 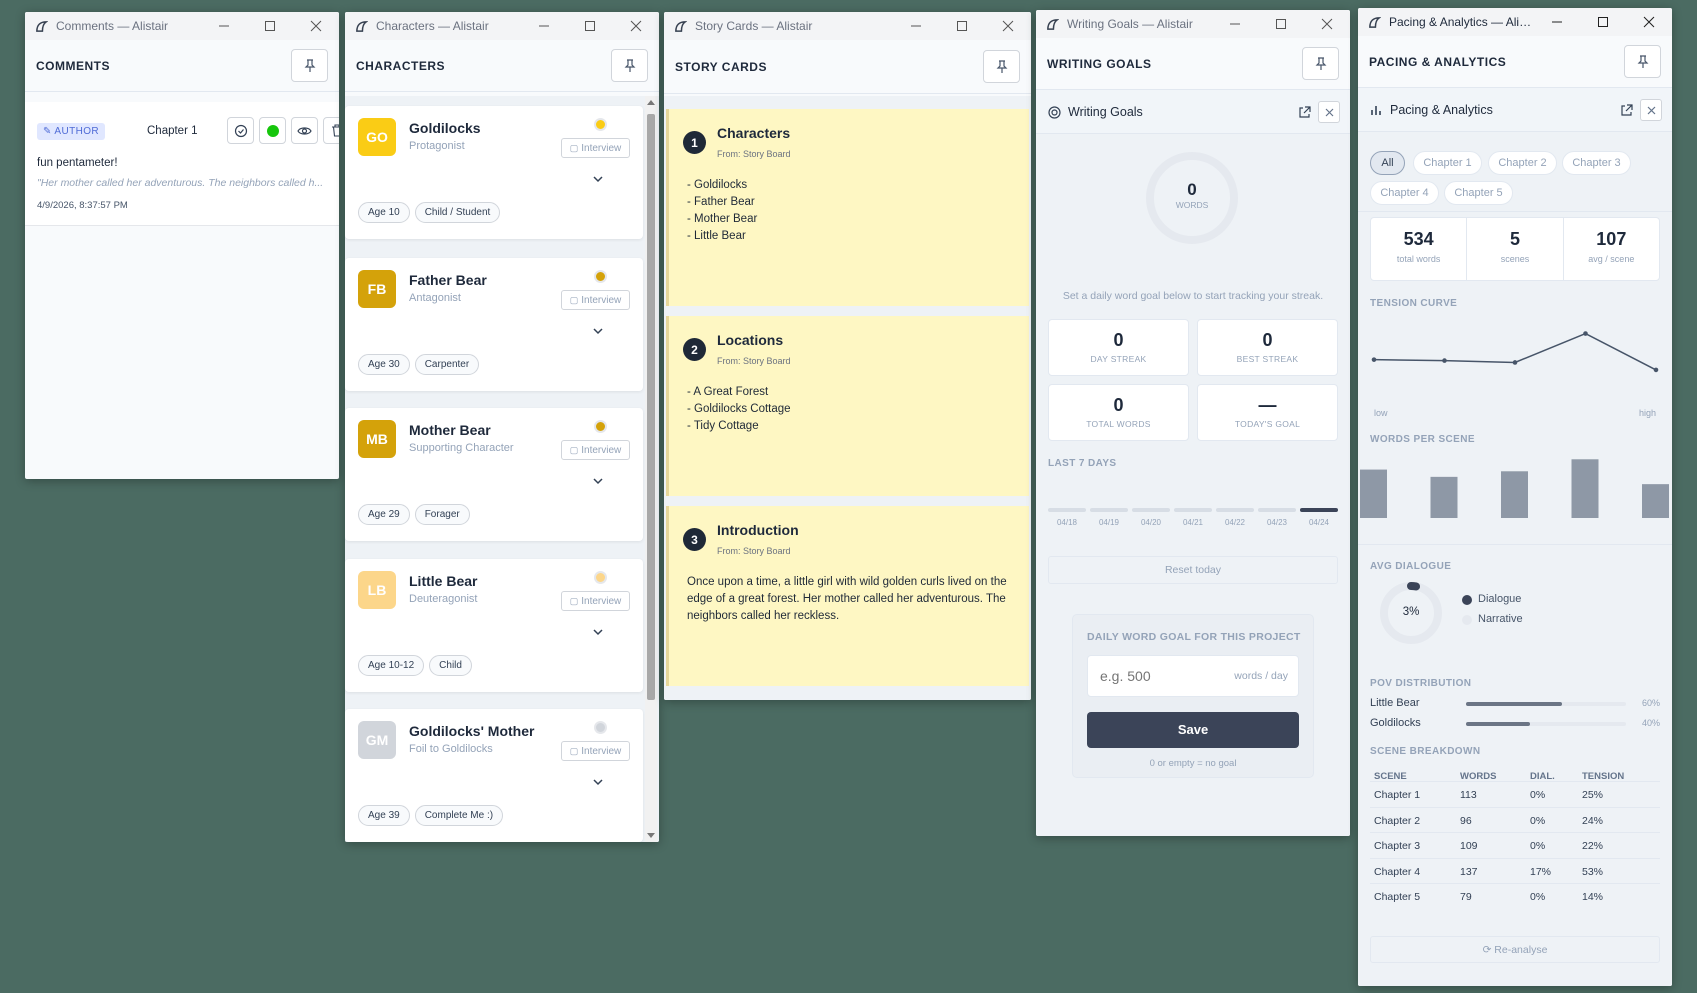 What do you see at coordinates (651, 102) in the screenshot?
I see `scroll-up-icon` at bounding box center [651, 102].